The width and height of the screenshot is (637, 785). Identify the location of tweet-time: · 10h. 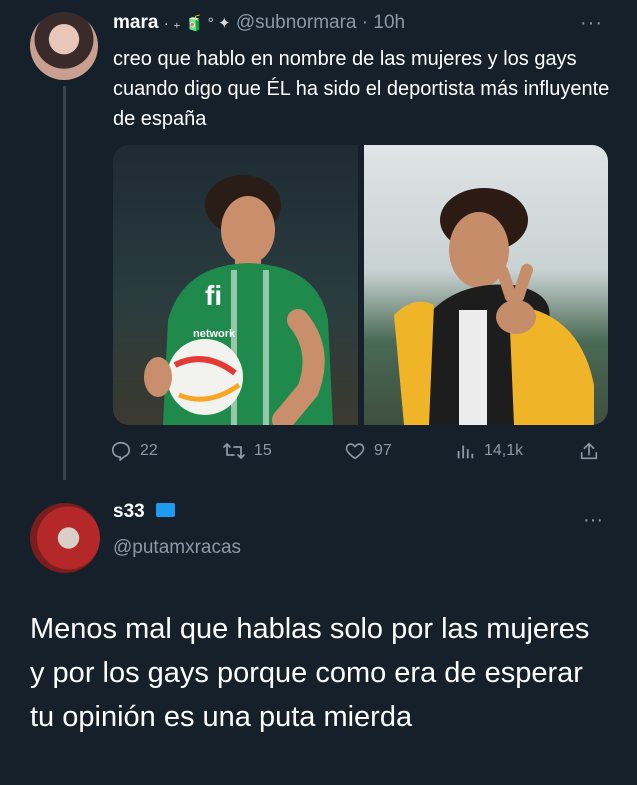
(383, 22).